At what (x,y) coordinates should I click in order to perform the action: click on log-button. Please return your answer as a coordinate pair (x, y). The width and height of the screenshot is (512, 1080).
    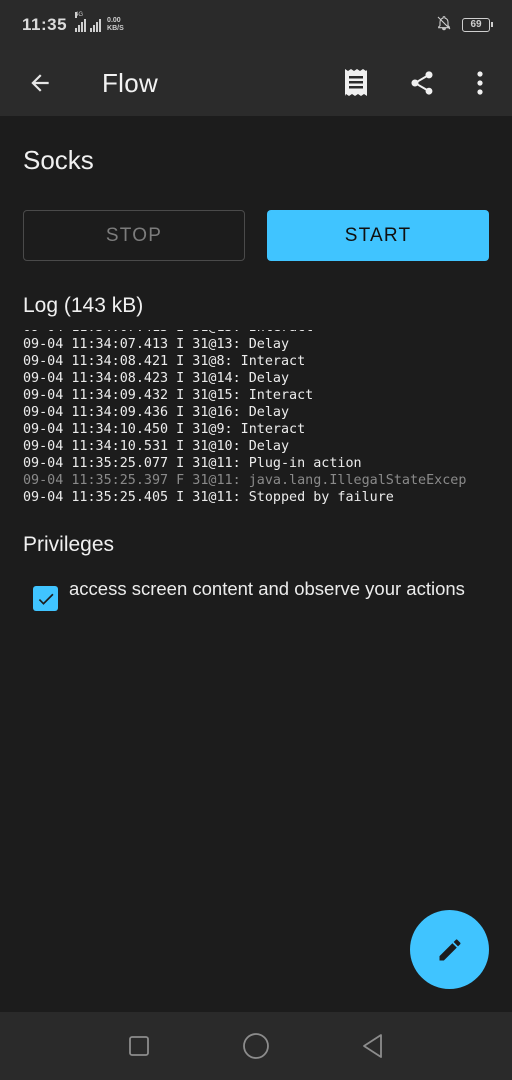
    Looking at the image, I should click on (356, 83).